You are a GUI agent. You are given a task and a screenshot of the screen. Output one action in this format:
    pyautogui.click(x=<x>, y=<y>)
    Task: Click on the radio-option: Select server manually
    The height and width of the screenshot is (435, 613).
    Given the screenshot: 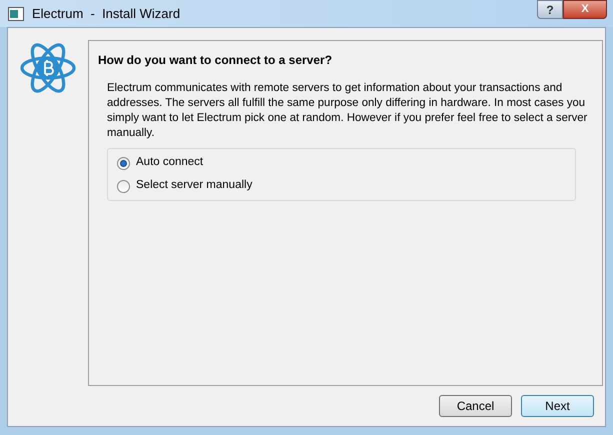 What is the action you would take?
    pyautogui.click(x=341, y=186)
    